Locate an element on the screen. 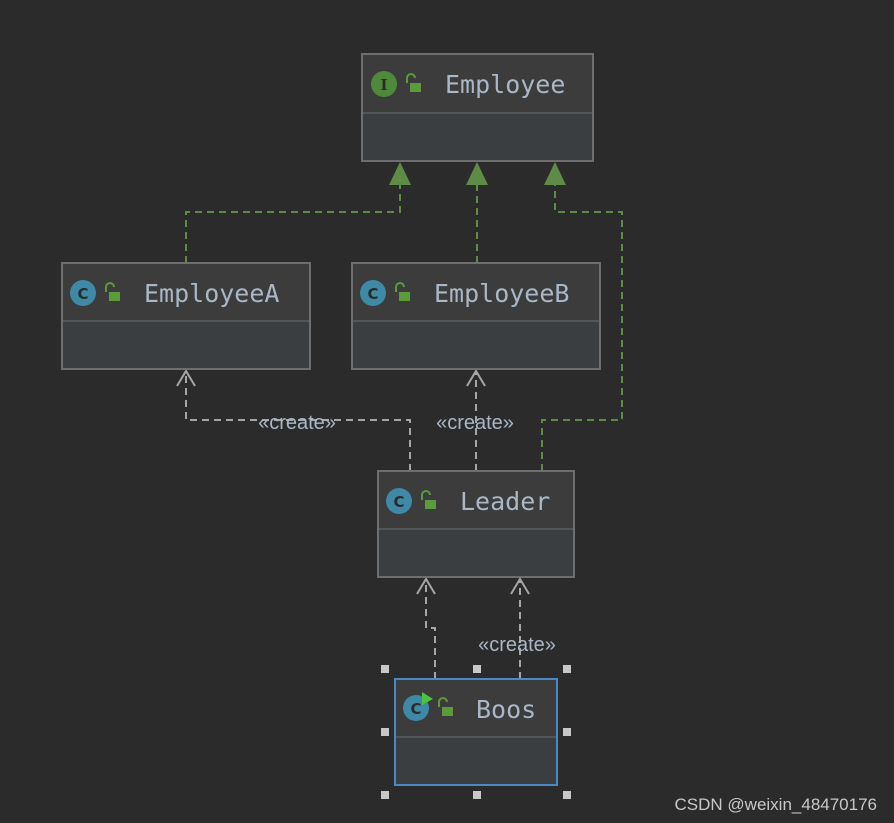 This screenshot has height=823, width=894. node-name: Leader is located at coordinates (505, 501).